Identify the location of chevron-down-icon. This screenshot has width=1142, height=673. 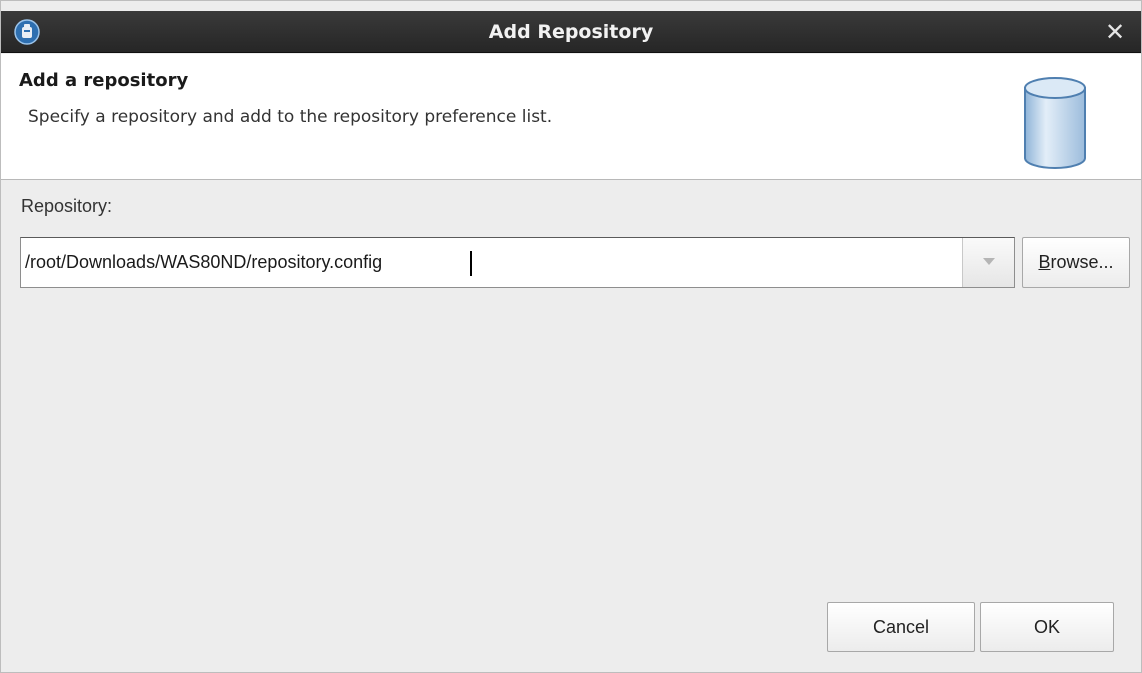
(988, 262).